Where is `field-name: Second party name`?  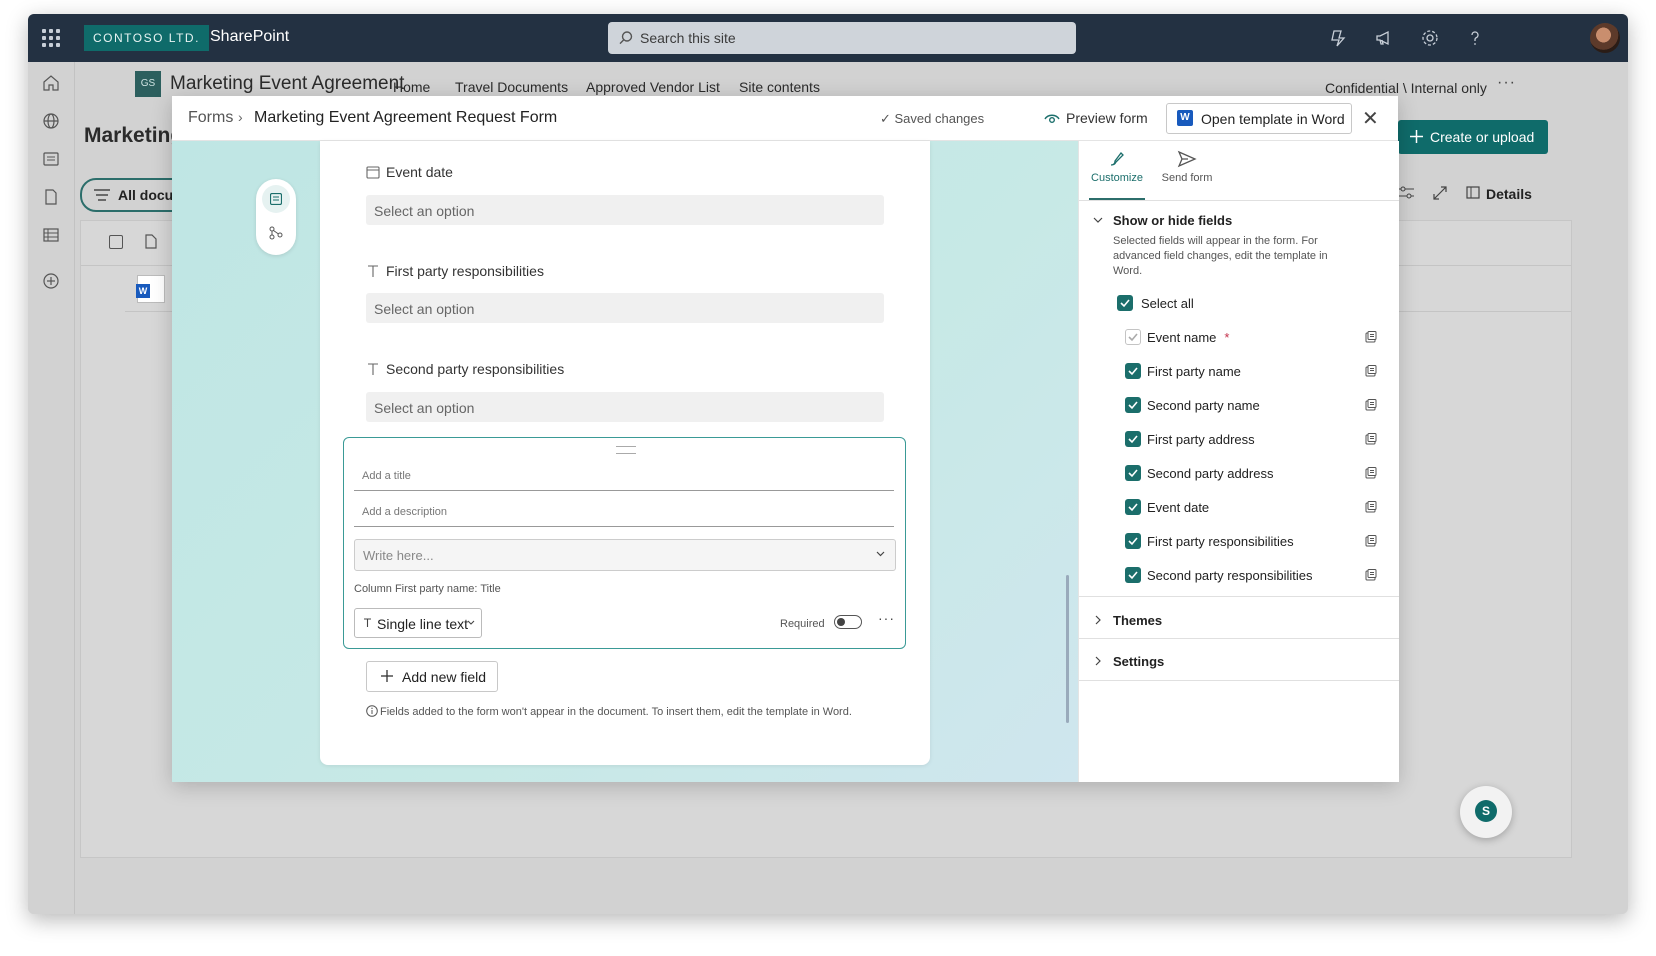
field-name: Second party name is located at coordinates (1203, 405).